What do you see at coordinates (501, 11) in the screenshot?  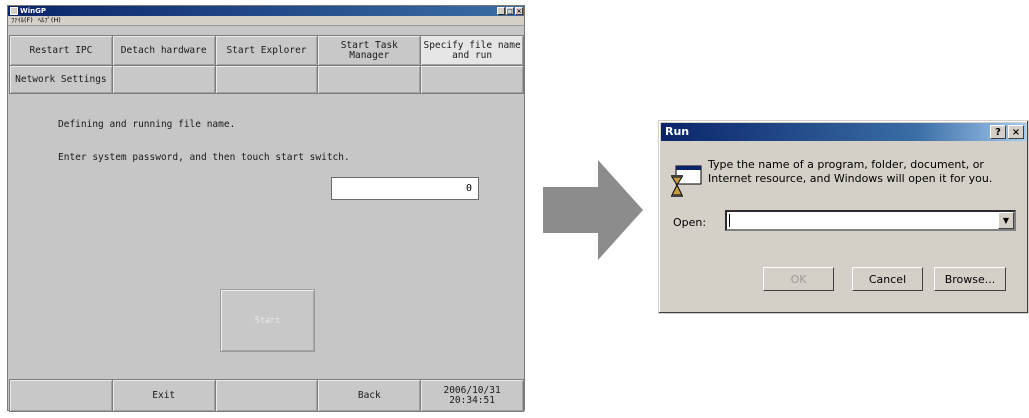 I see `minimize-button: _` at bounding box center [501, 11].